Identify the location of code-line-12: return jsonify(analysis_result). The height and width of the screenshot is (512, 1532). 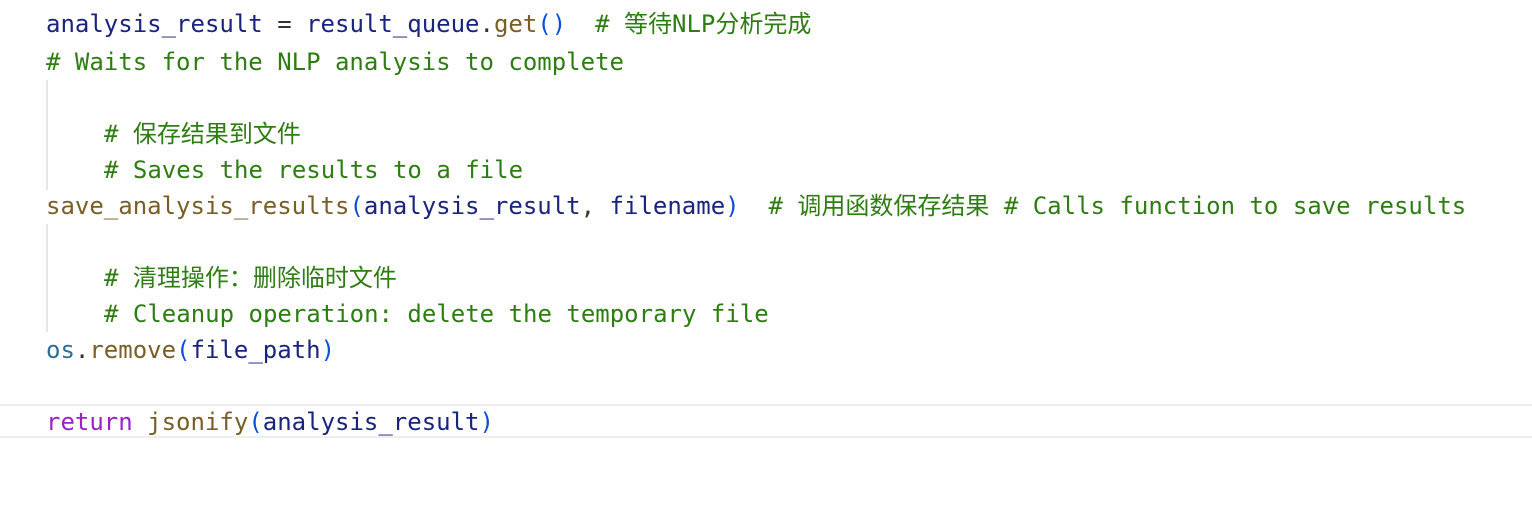
(766, 422).